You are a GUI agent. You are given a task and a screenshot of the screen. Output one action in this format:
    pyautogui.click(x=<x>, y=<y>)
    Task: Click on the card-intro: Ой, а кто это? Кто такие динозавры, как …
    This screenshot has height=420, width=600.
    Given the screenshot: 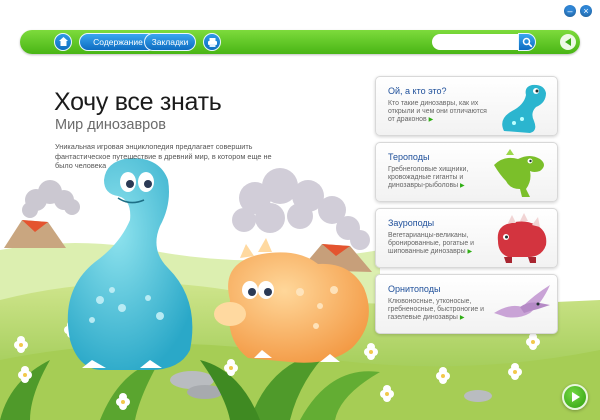 What is the action you would take?
    pyautogui.click(x=466, y=106)
    